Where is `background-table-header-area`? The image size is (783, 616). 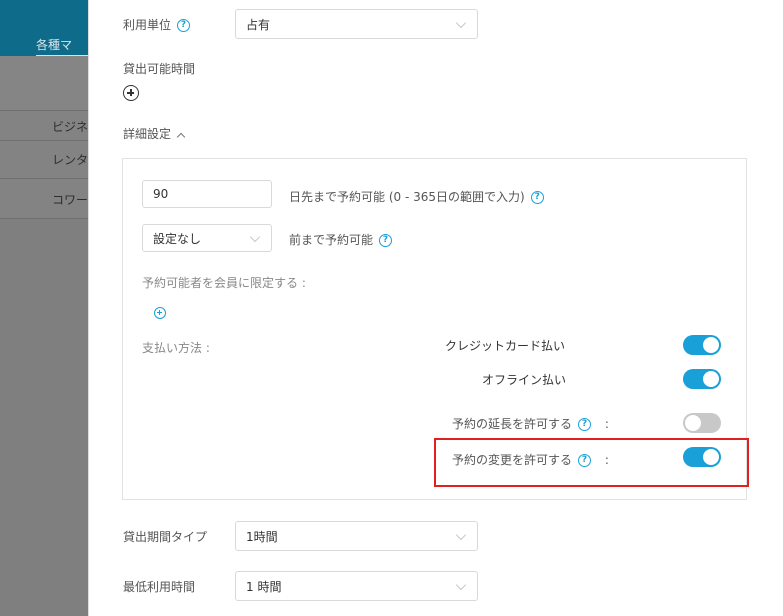
background-table-header-area is located at coordinates (44, 83).